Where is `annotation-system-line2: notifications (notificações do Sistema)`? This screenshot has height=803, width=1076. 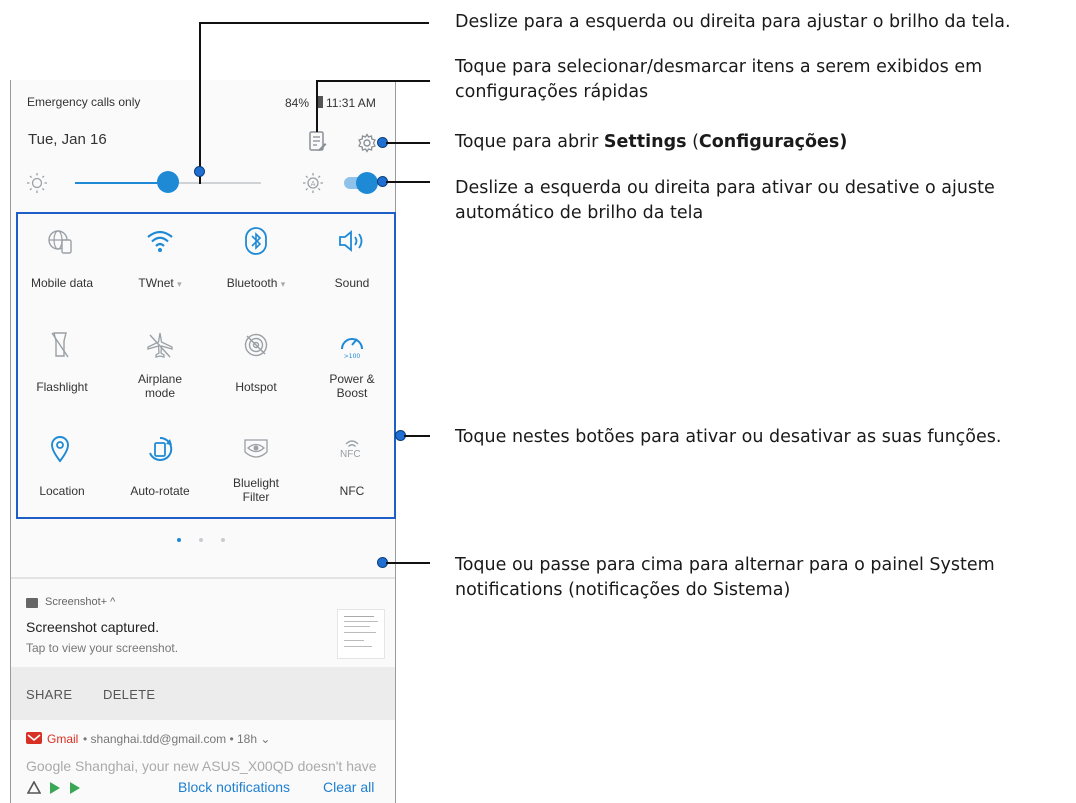
annotation-system-line2: notifications (notificações do Sistema) is located at coordinates (623, 590).